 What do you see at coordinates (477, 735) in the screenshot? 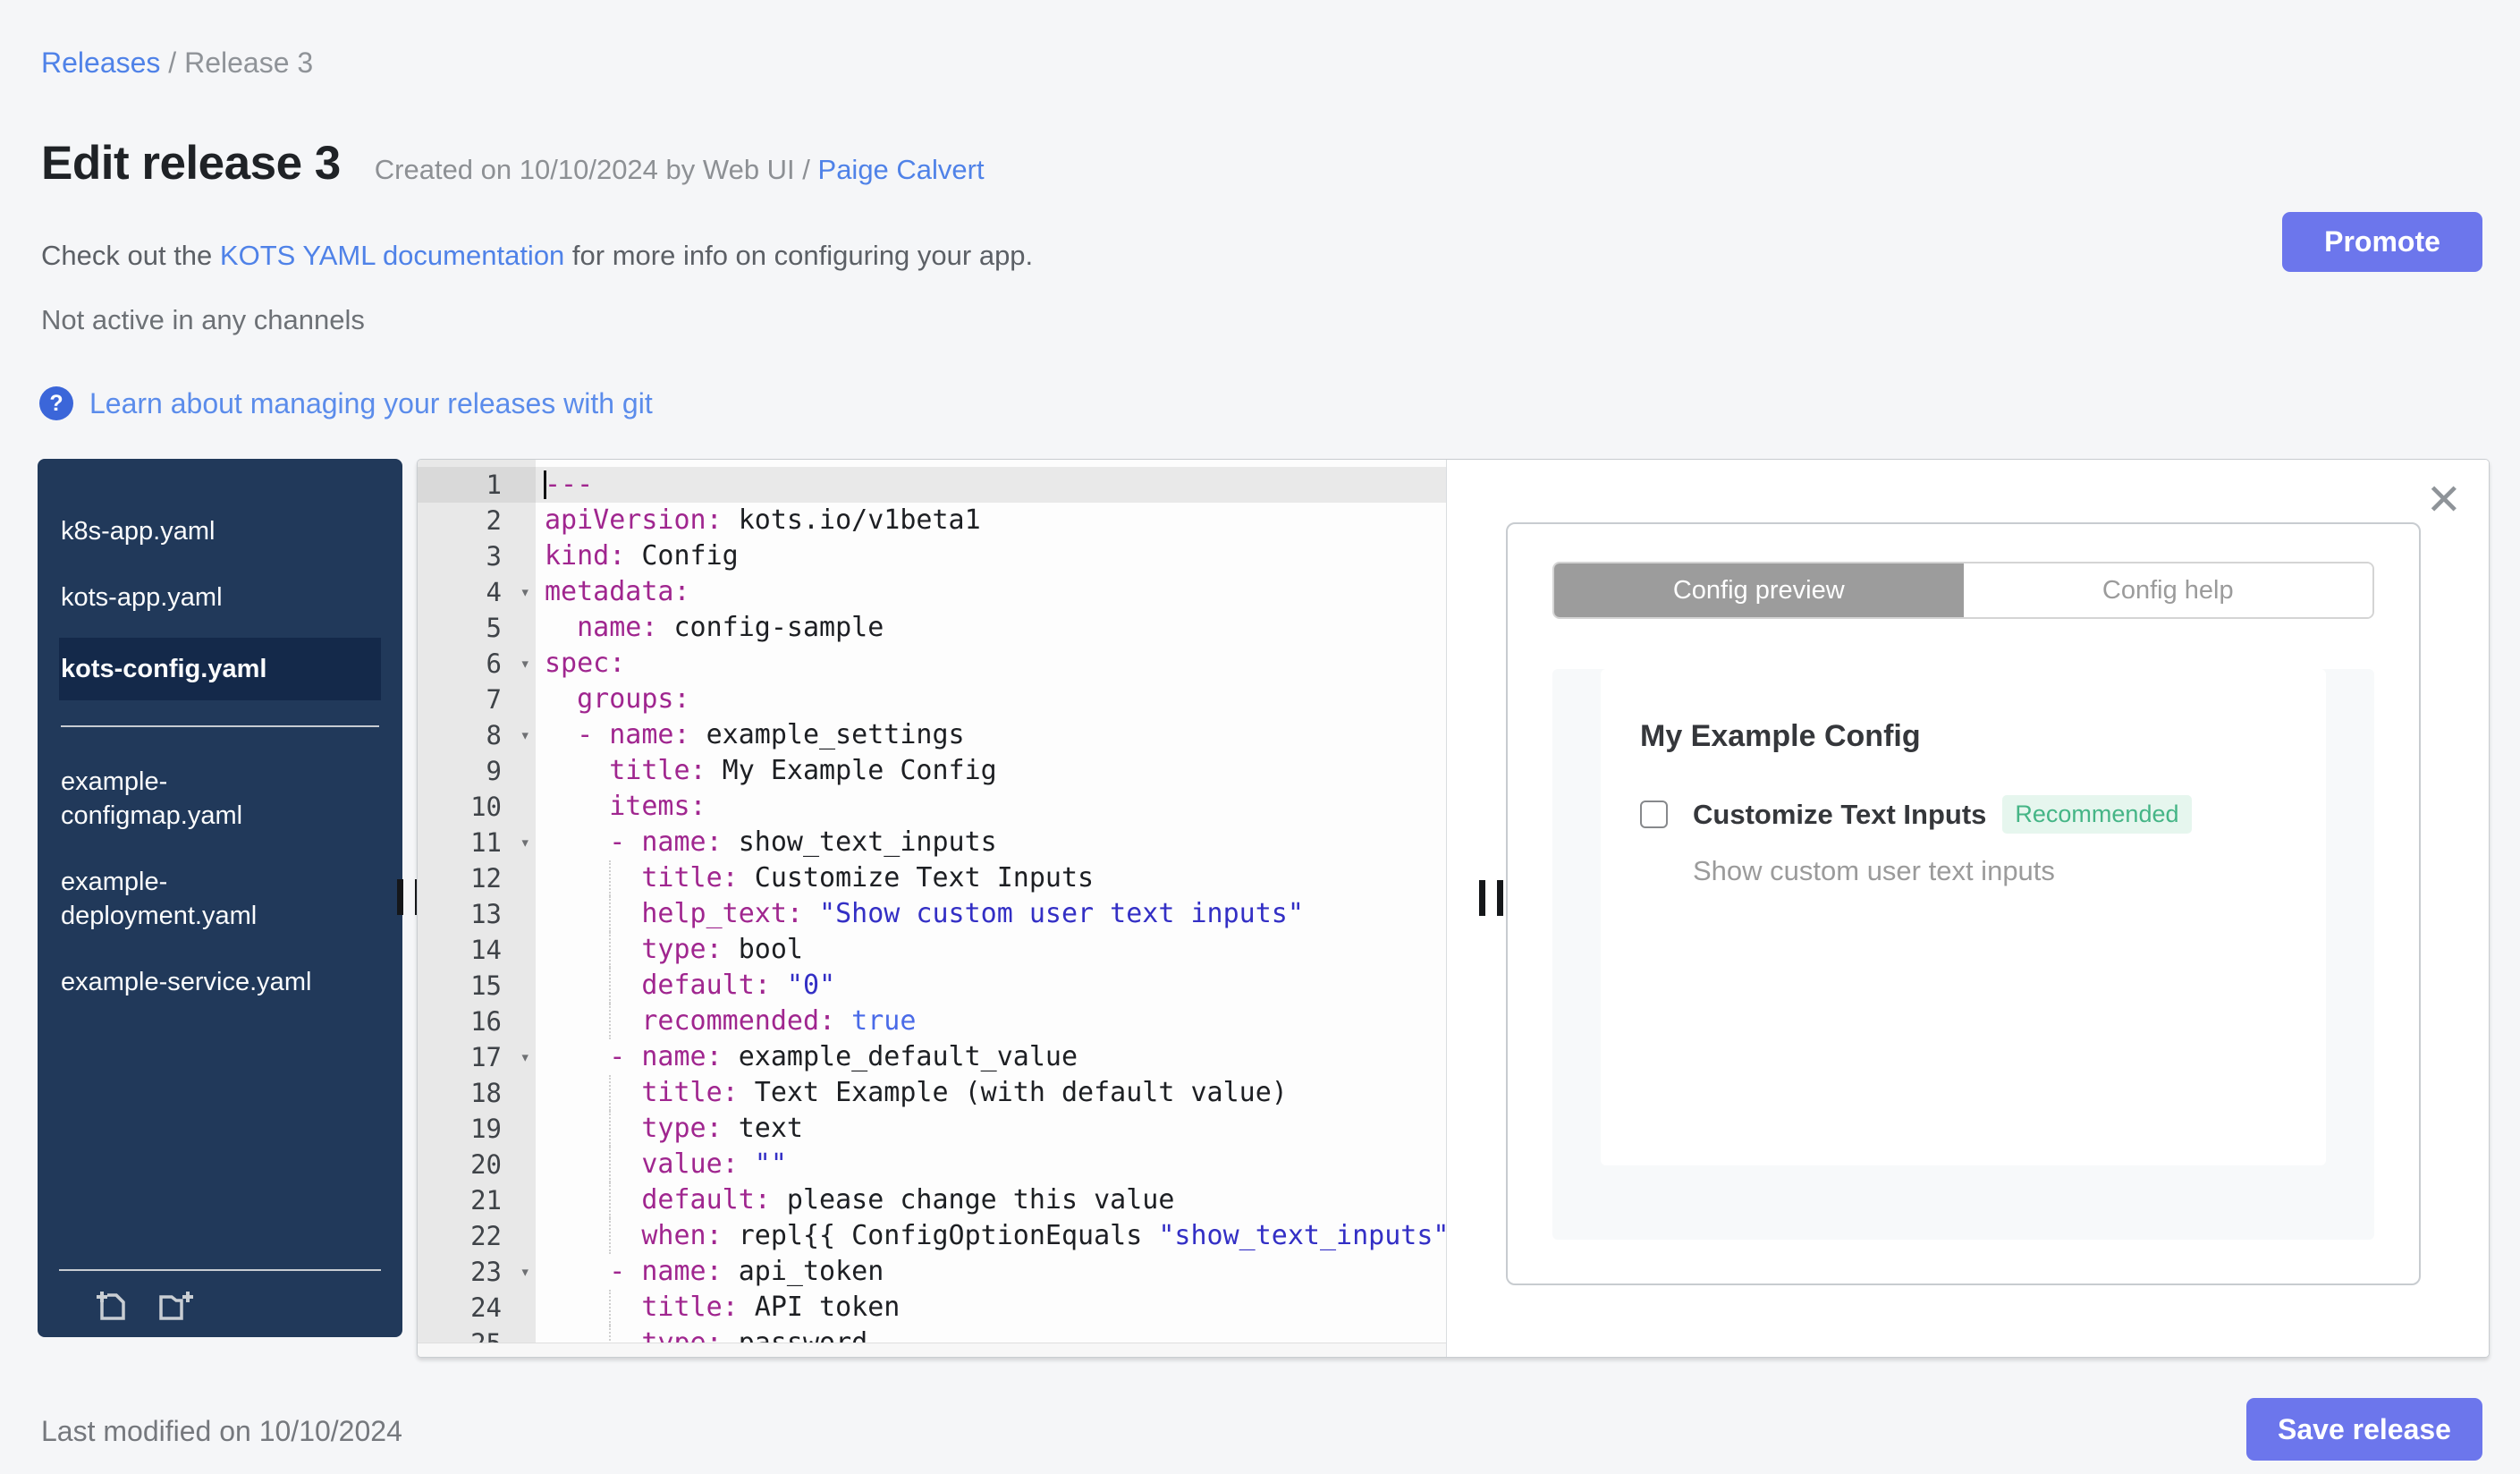
I see `gutter-line-number: 8 ▾` at bounding box center [477, 735].